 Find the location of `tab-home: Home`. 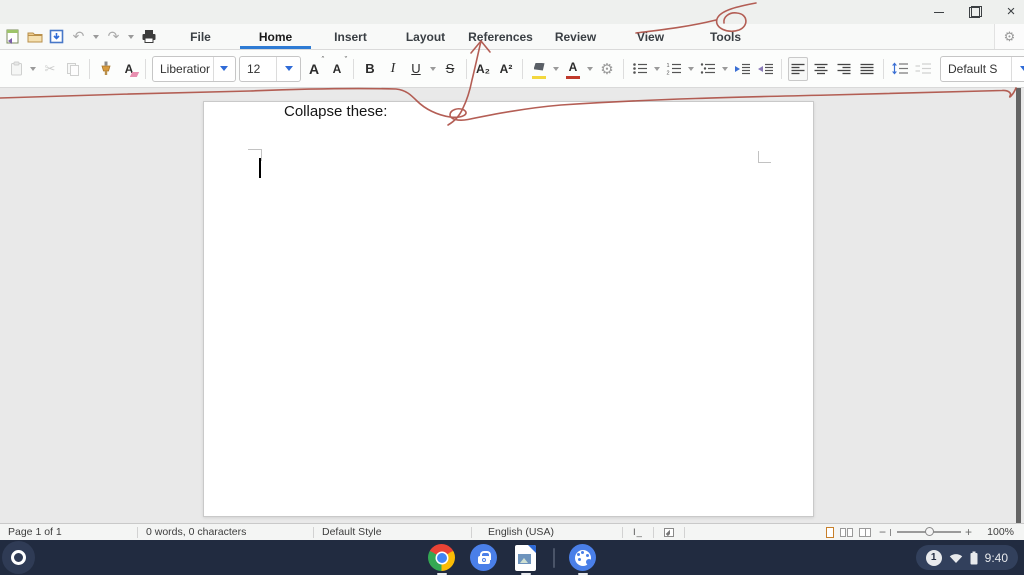

tab-home: Home is located at coordinates (275, 36).